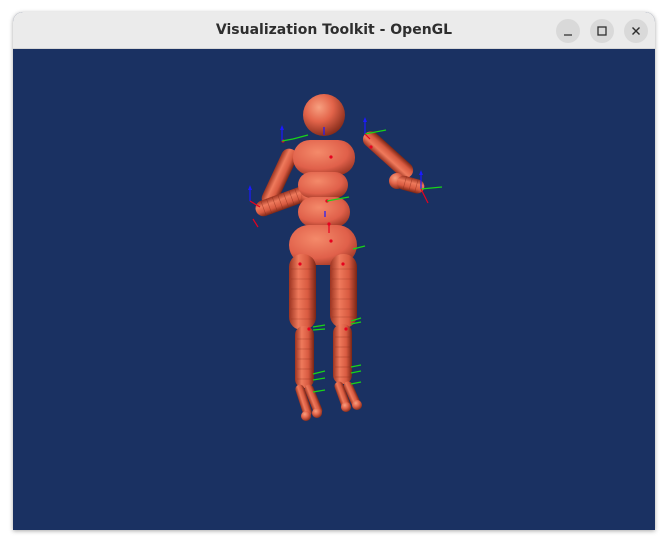 This screenshot has height=546, width=668. What do you see at coordinates (568, 31) in the screenshot?
I see `minimize-button` at bounding box center [568, 31].